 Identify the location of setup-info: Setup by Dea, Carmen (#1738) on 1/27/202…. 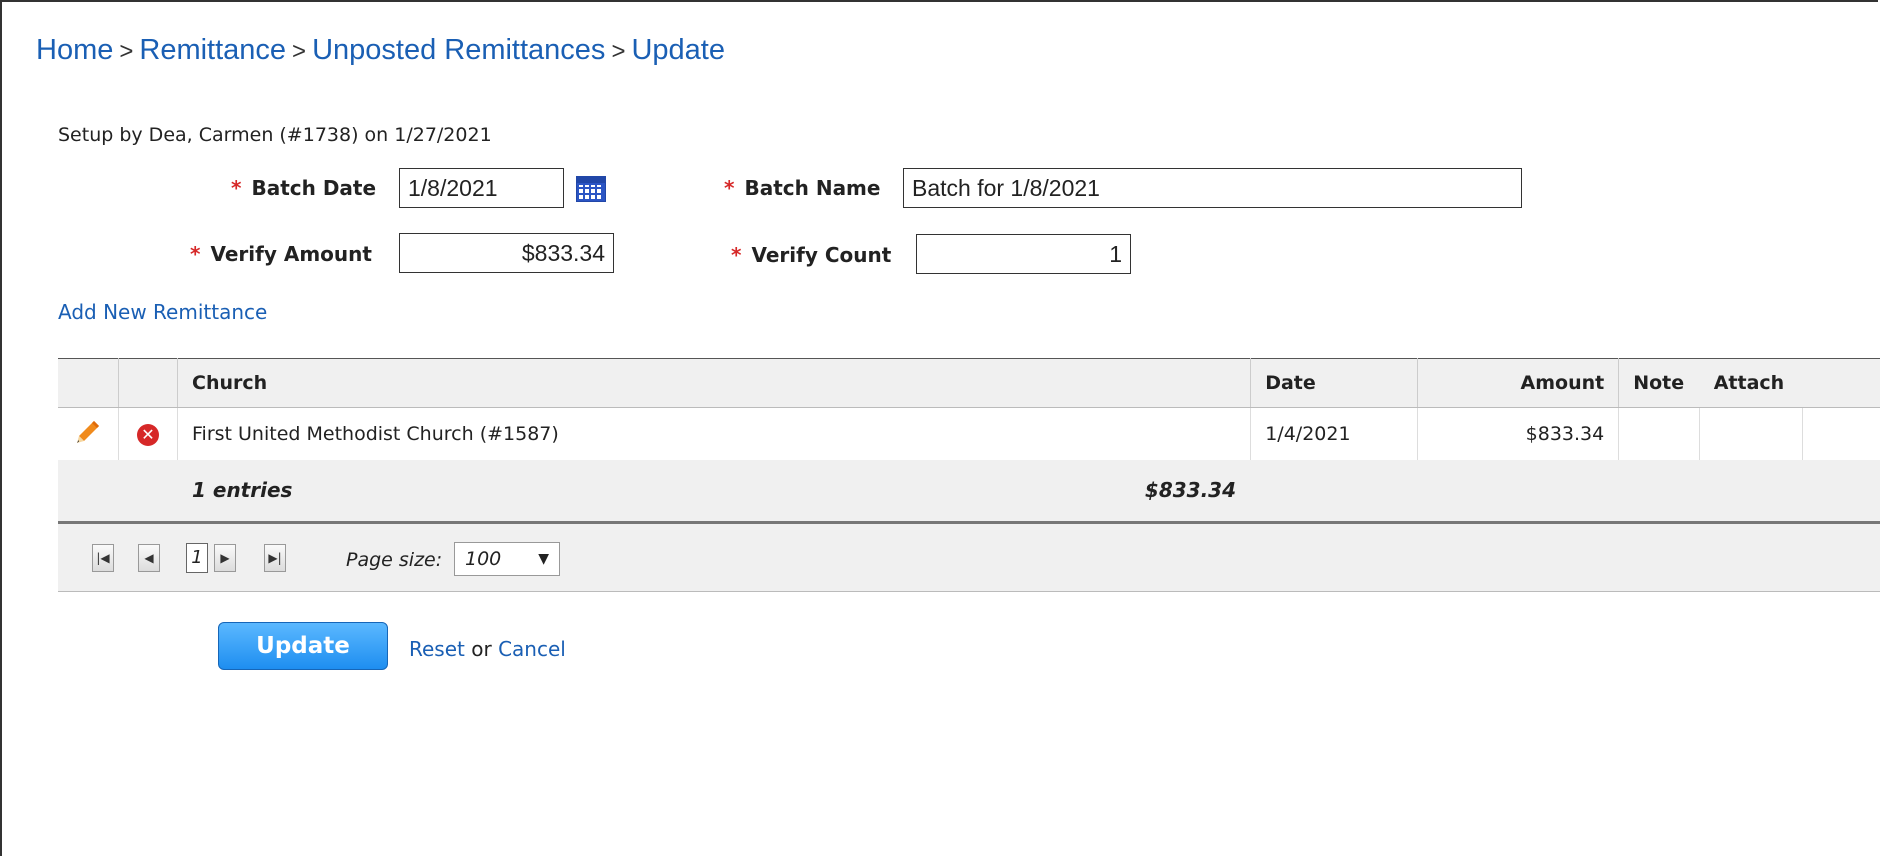
(275, 135).